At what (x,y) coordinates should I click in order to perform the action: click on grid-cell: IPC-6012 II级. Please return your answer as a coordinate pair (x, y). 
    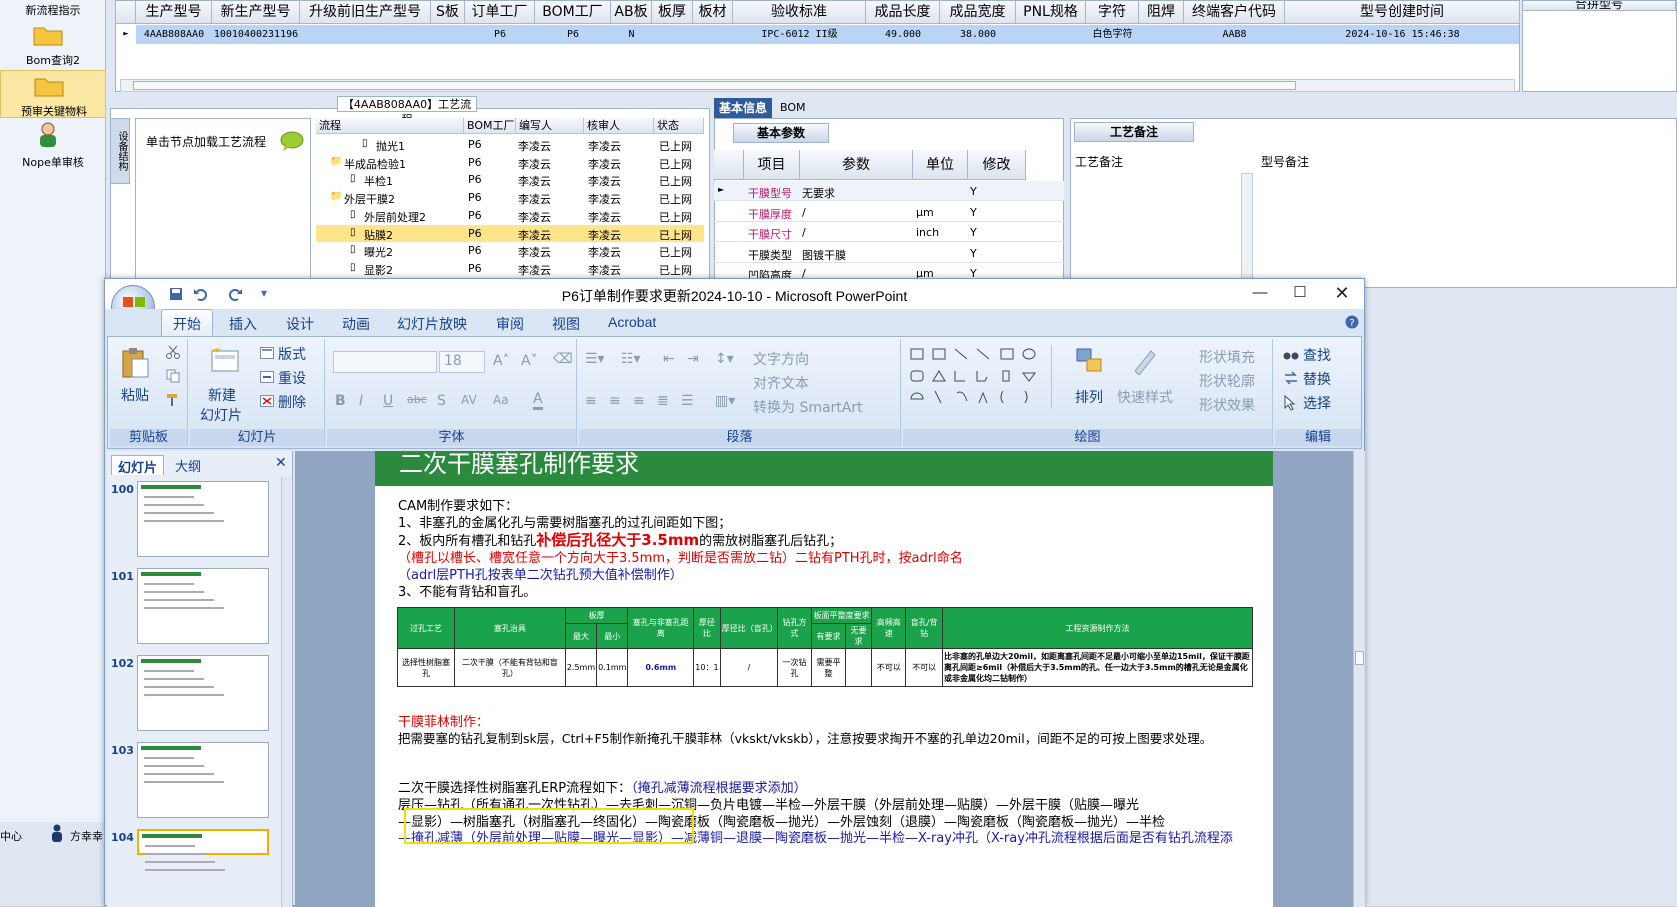
    Looking at the image, I should click on (799, 34).